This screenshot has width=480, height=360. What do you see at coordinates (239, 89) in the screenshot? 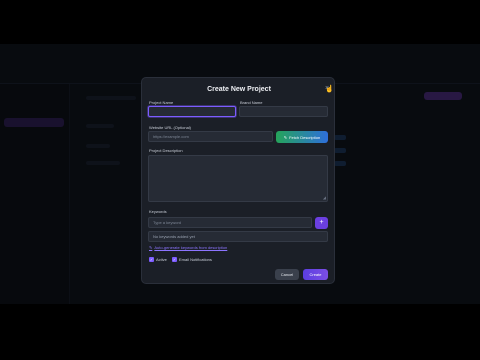
I see `modal-title: Create New Project` at bounding box center [239, 89].